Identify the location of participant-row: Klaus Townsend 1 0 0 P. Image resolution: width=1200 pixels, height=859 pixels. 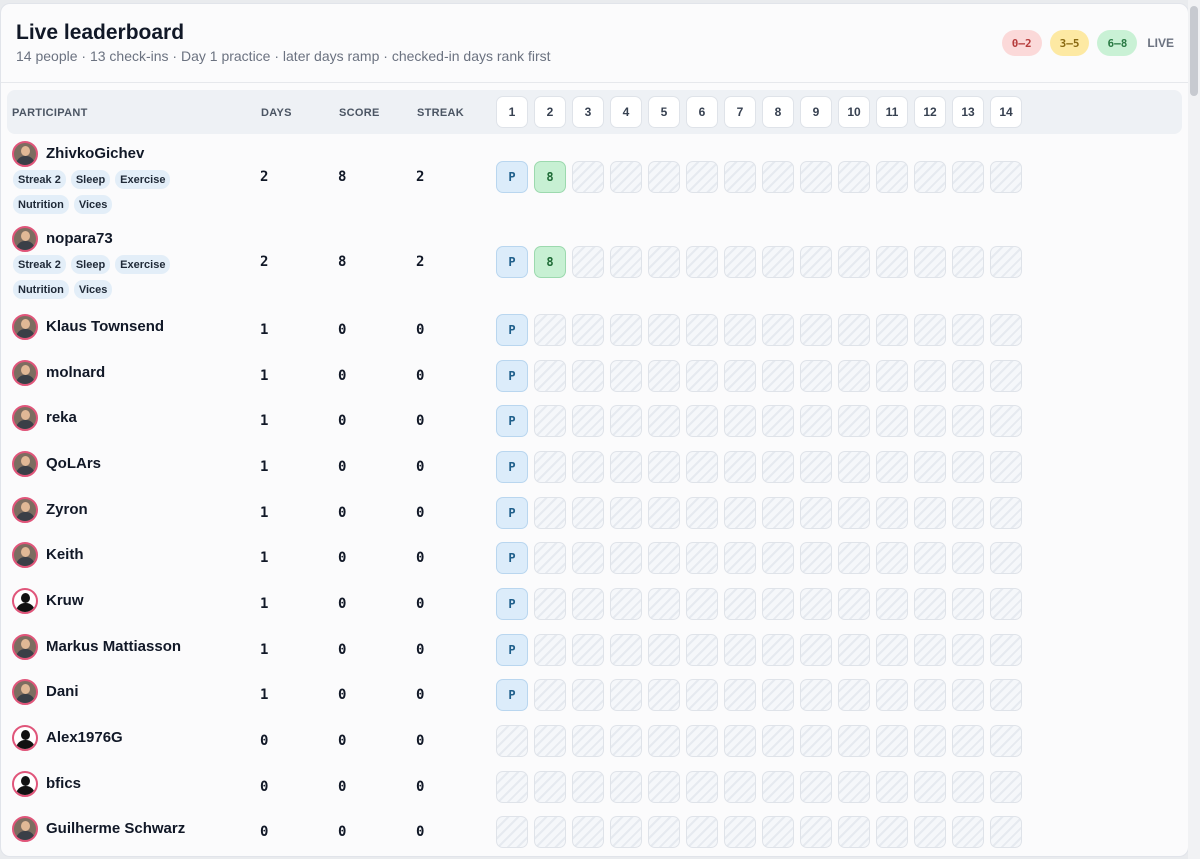
(594, 334).